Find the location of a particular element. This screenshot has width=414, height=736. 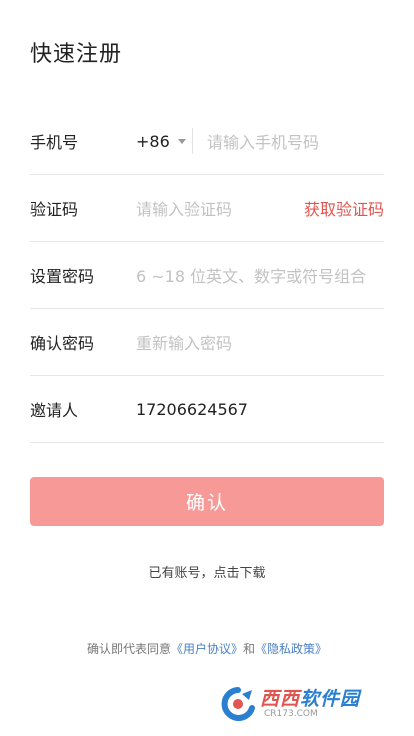

agreement-prefix: 确认即代表同意 is located at coordinates (128, 649).